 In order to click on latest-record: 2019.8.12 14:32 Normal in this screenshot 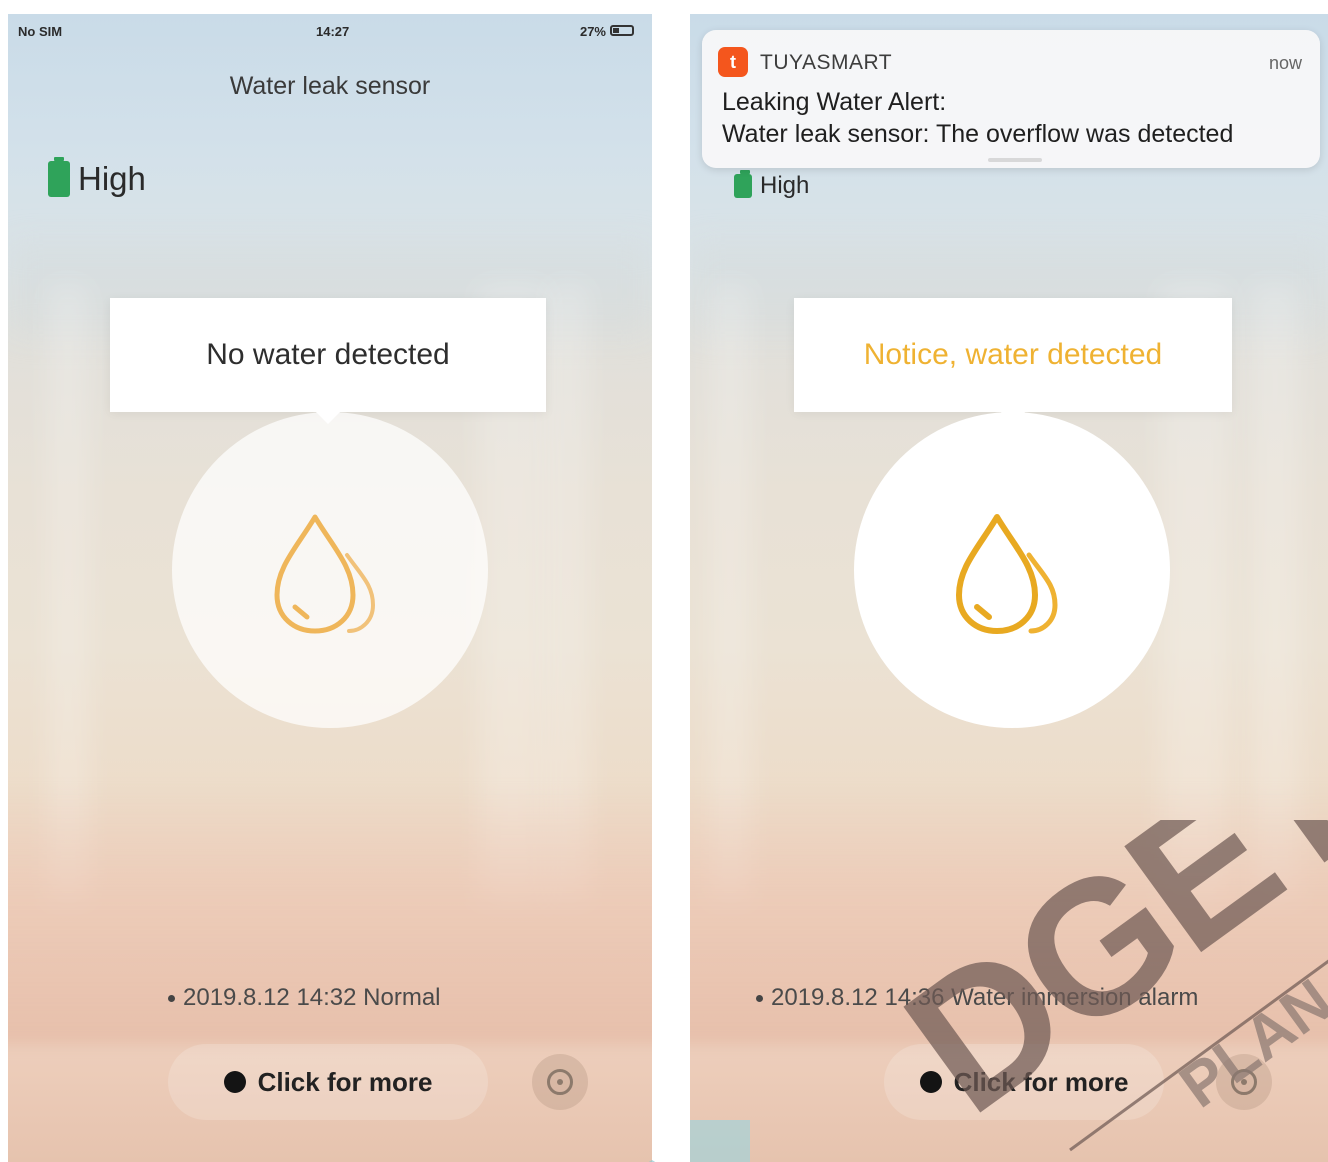, I will do `click(304, 998)`.